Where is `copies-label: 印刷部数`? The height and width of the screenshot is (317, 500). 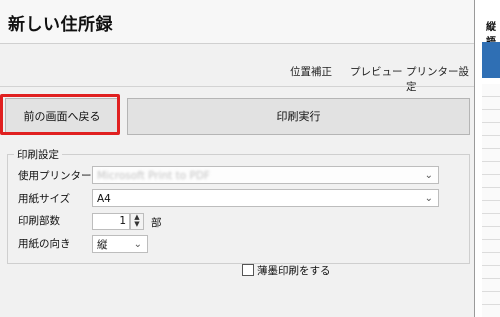
copies-label: 印刷部数 is located at coordinates (39, 221).